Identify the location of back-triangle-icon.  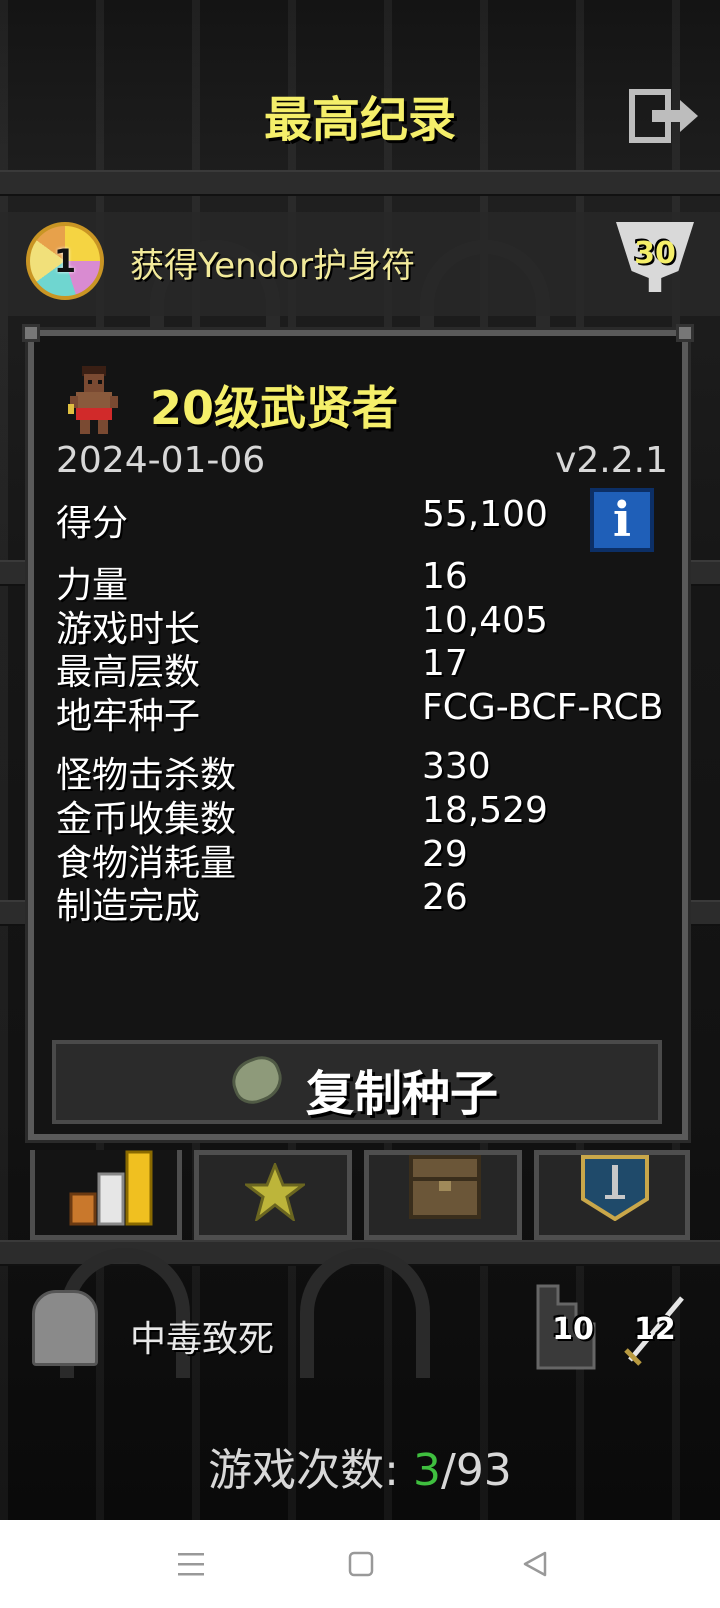
(535, 1564).